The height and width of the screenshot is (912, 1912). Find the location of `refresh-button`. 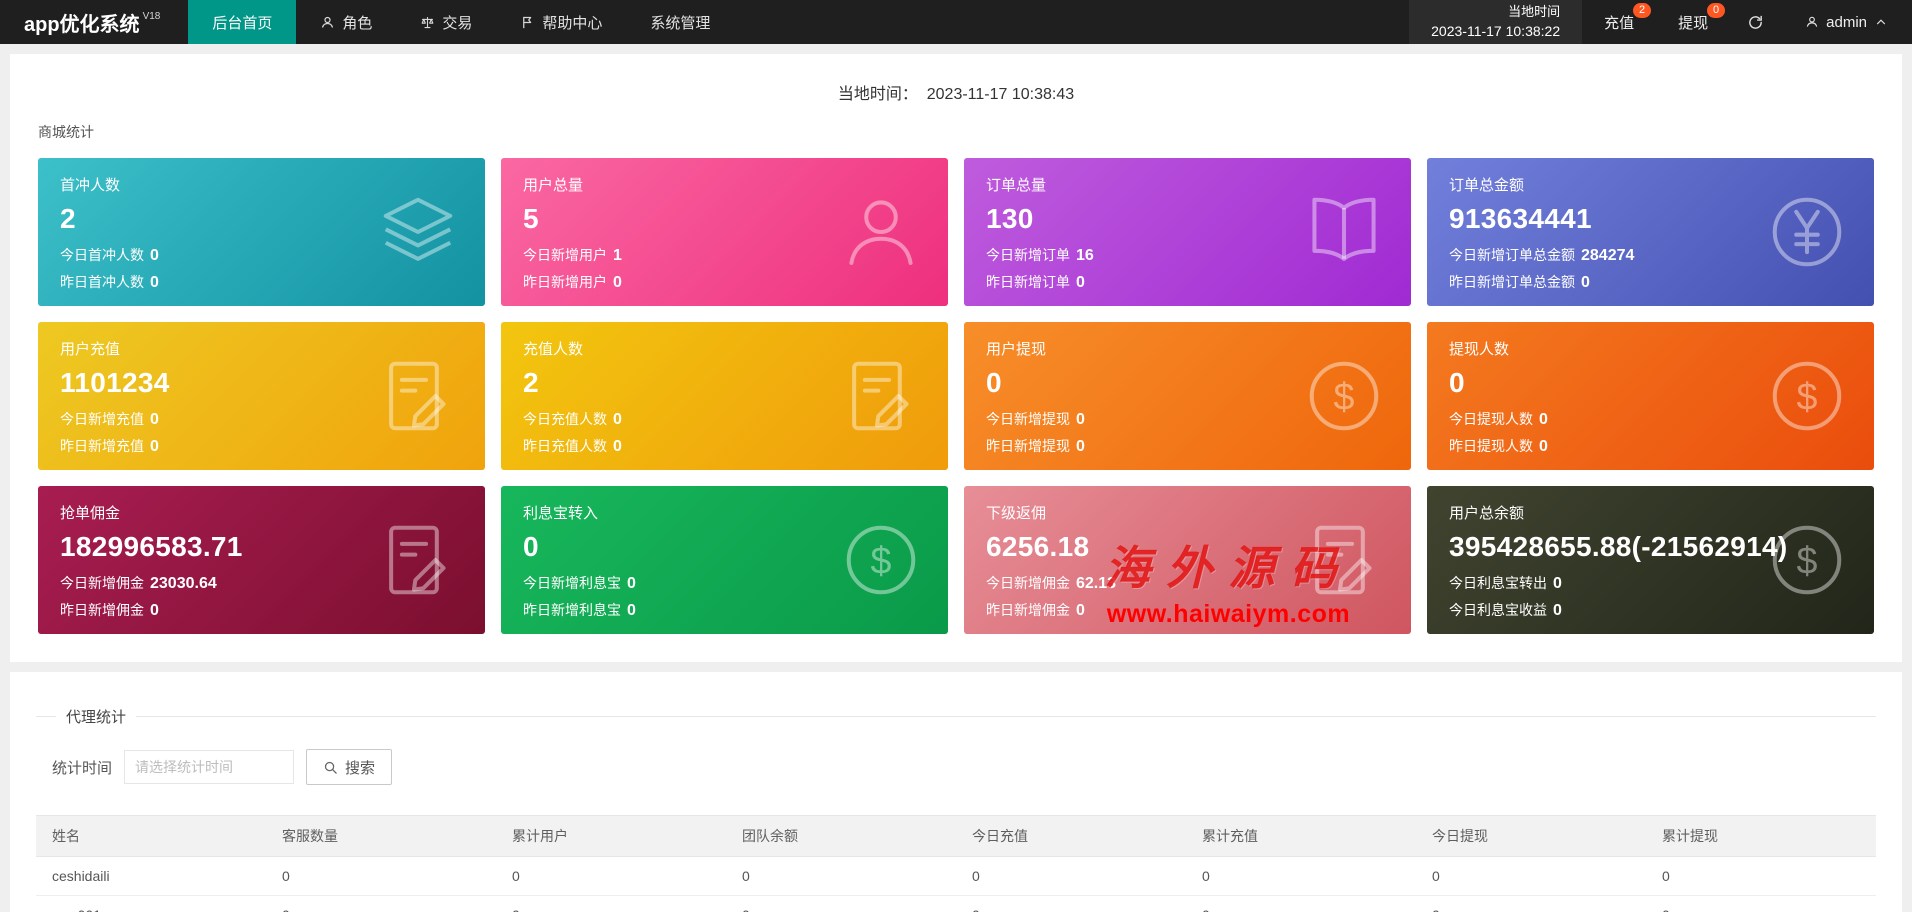

refresh-button is located at coordinates (1755, 22).